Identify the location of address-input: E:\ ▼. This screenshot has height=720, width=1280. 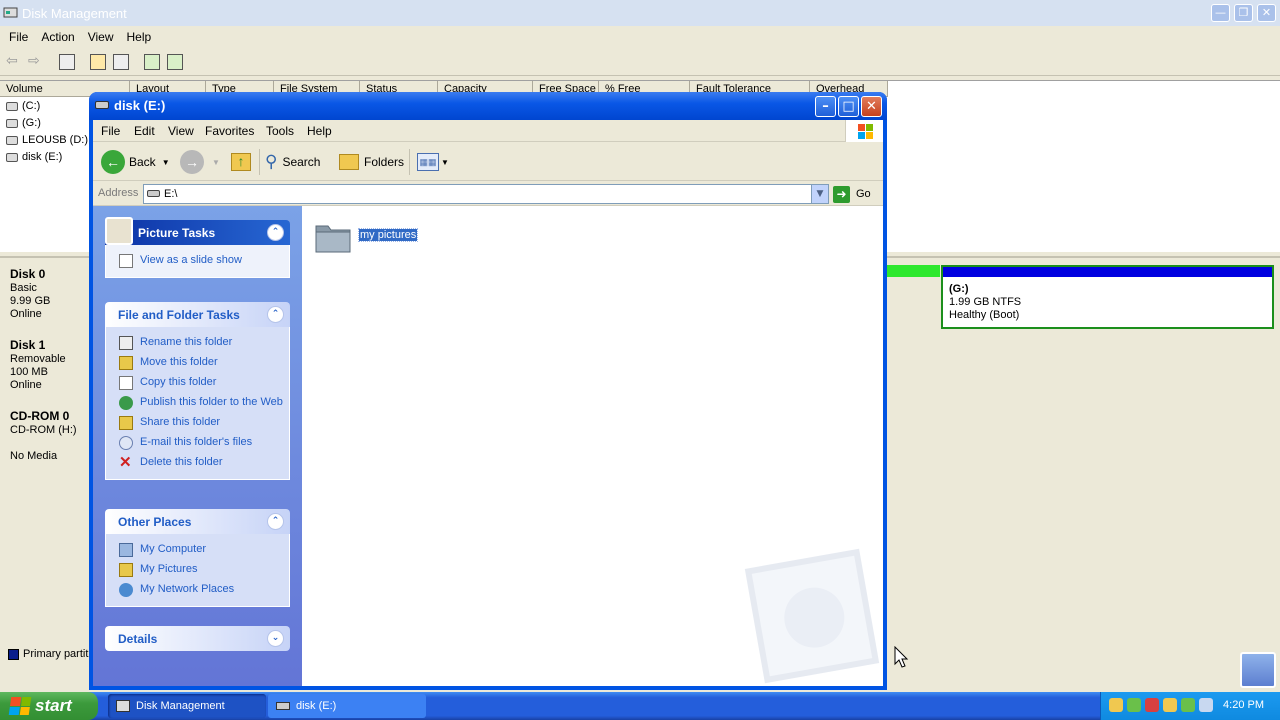
(486, 194).